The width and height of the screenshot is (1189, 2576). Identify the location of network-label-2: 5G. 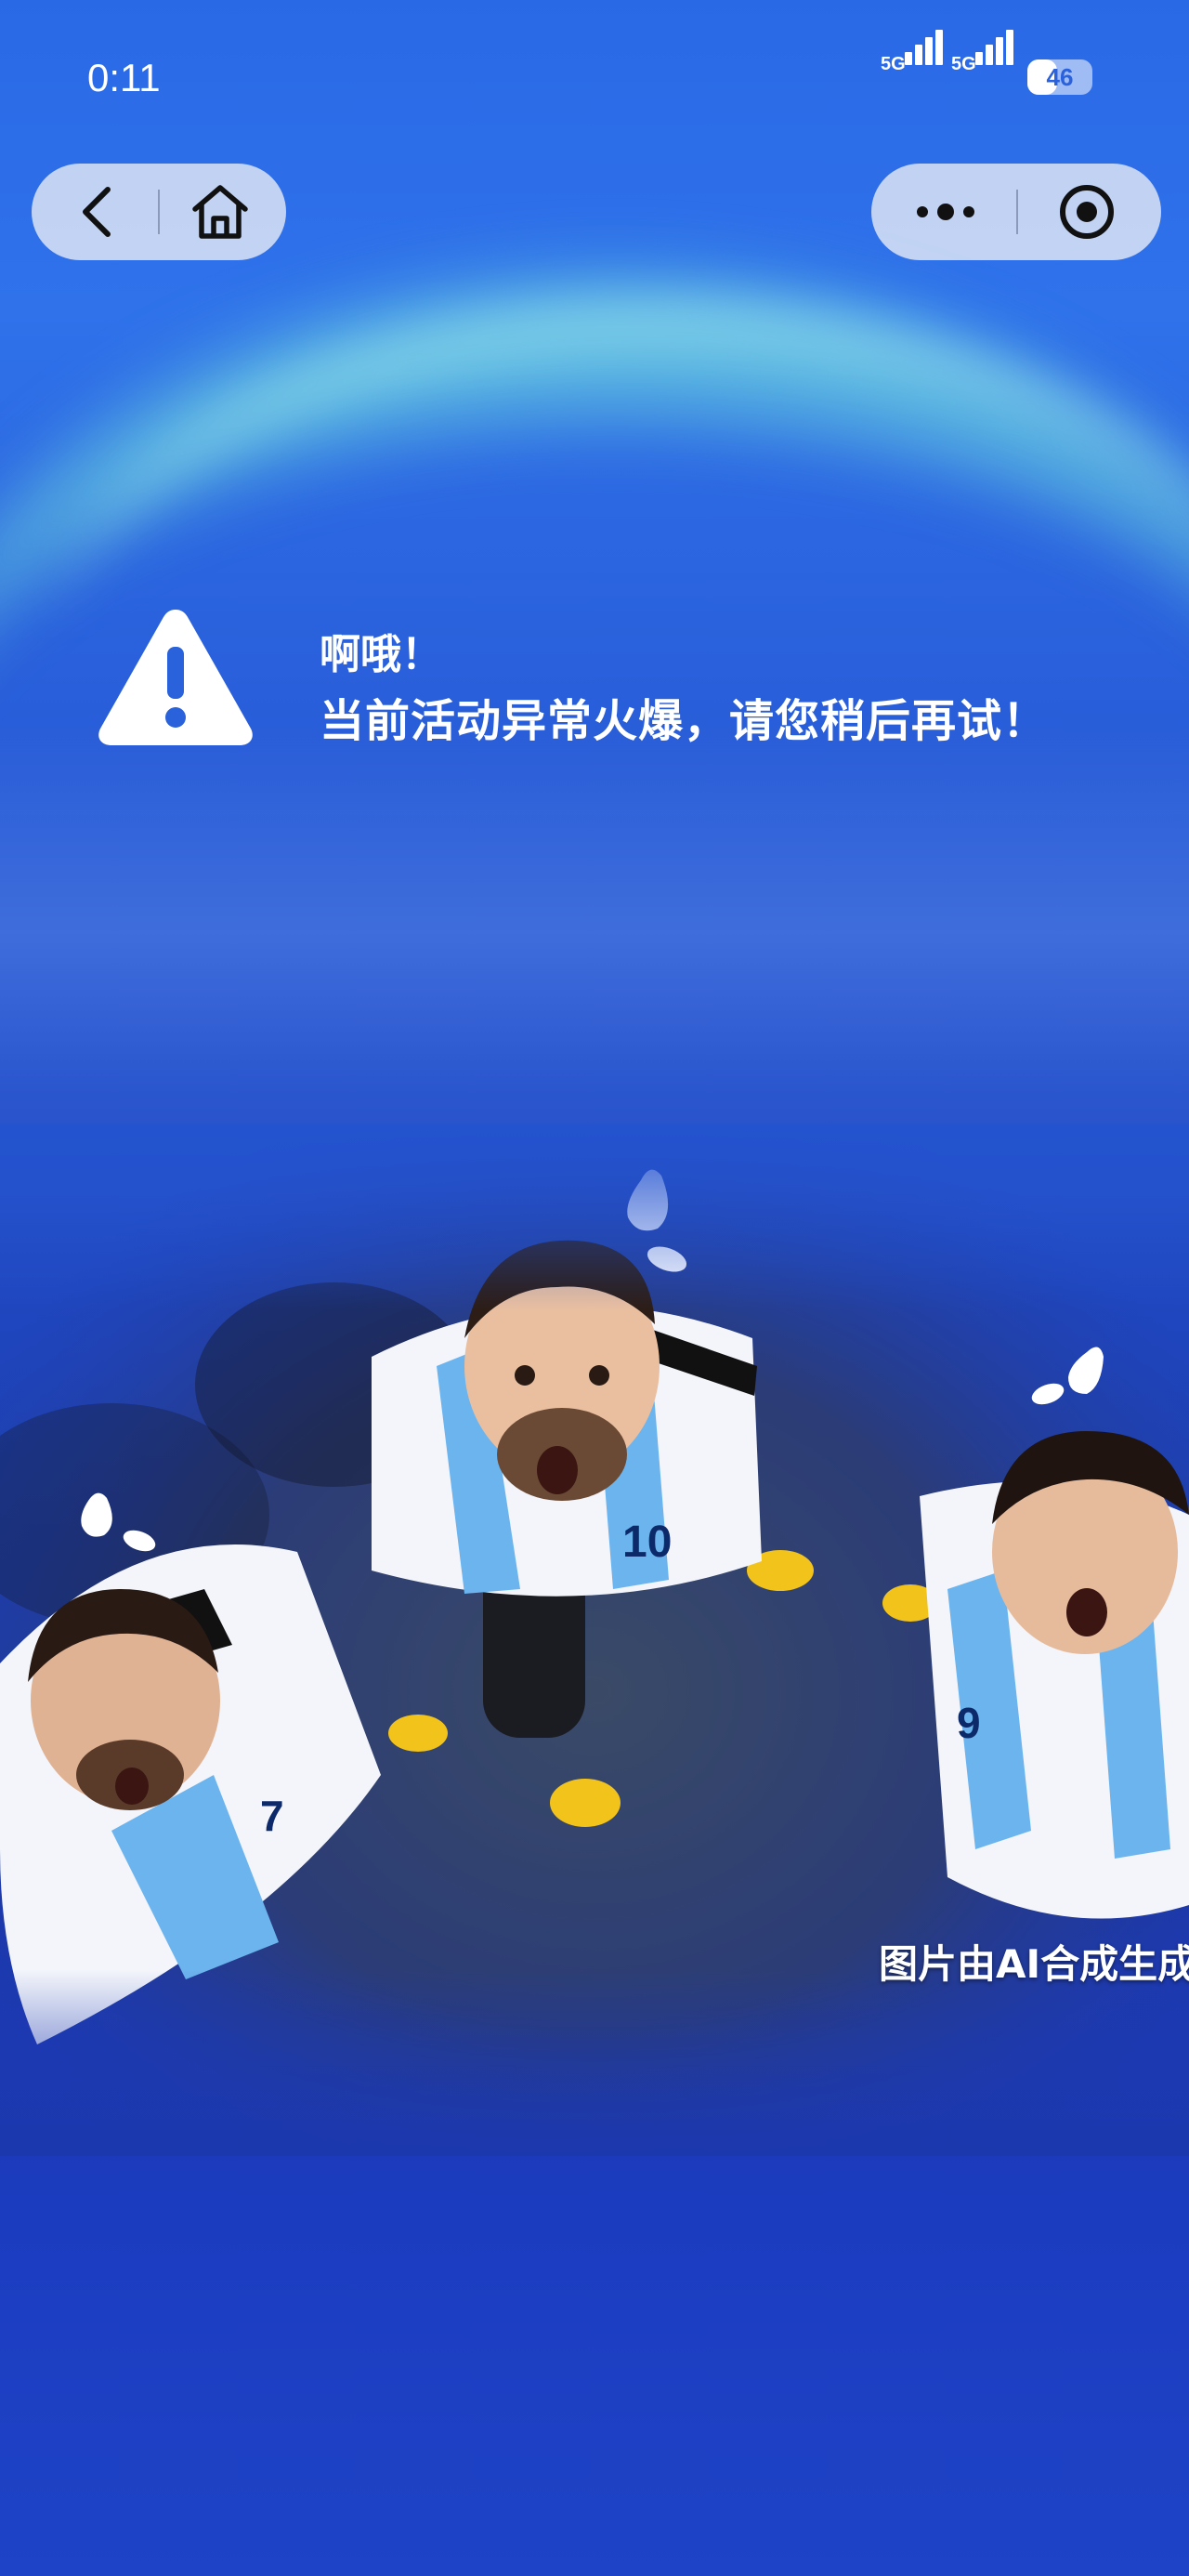
(964, 64).